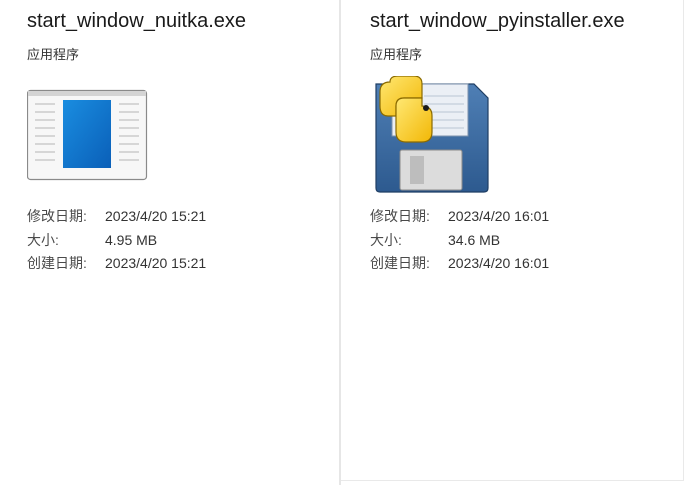 Image resolution: width=684 pixels, height=485 pixels. I want to click on property-created: 创建日期: 2023/4/20 16:01, so click(459, 267).